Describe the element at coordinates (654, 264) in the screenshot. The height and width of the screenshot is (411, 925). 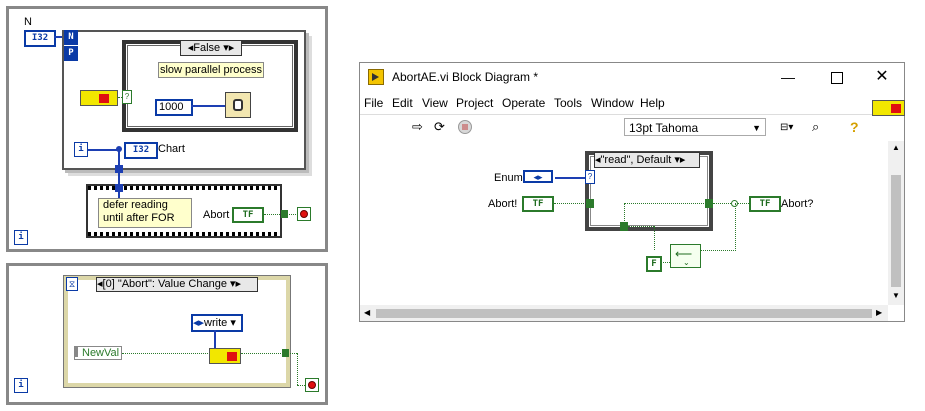
I see `false-constant: F` at that location.